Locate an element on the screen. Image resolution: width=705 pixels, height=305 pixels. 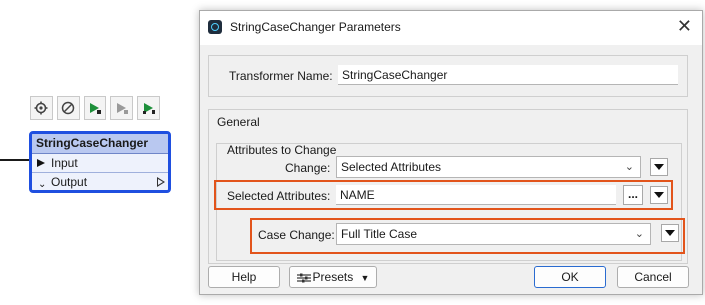
transformer-node: StringCaseChanger Input ⌄ Output is located at coordinates (100, 162).